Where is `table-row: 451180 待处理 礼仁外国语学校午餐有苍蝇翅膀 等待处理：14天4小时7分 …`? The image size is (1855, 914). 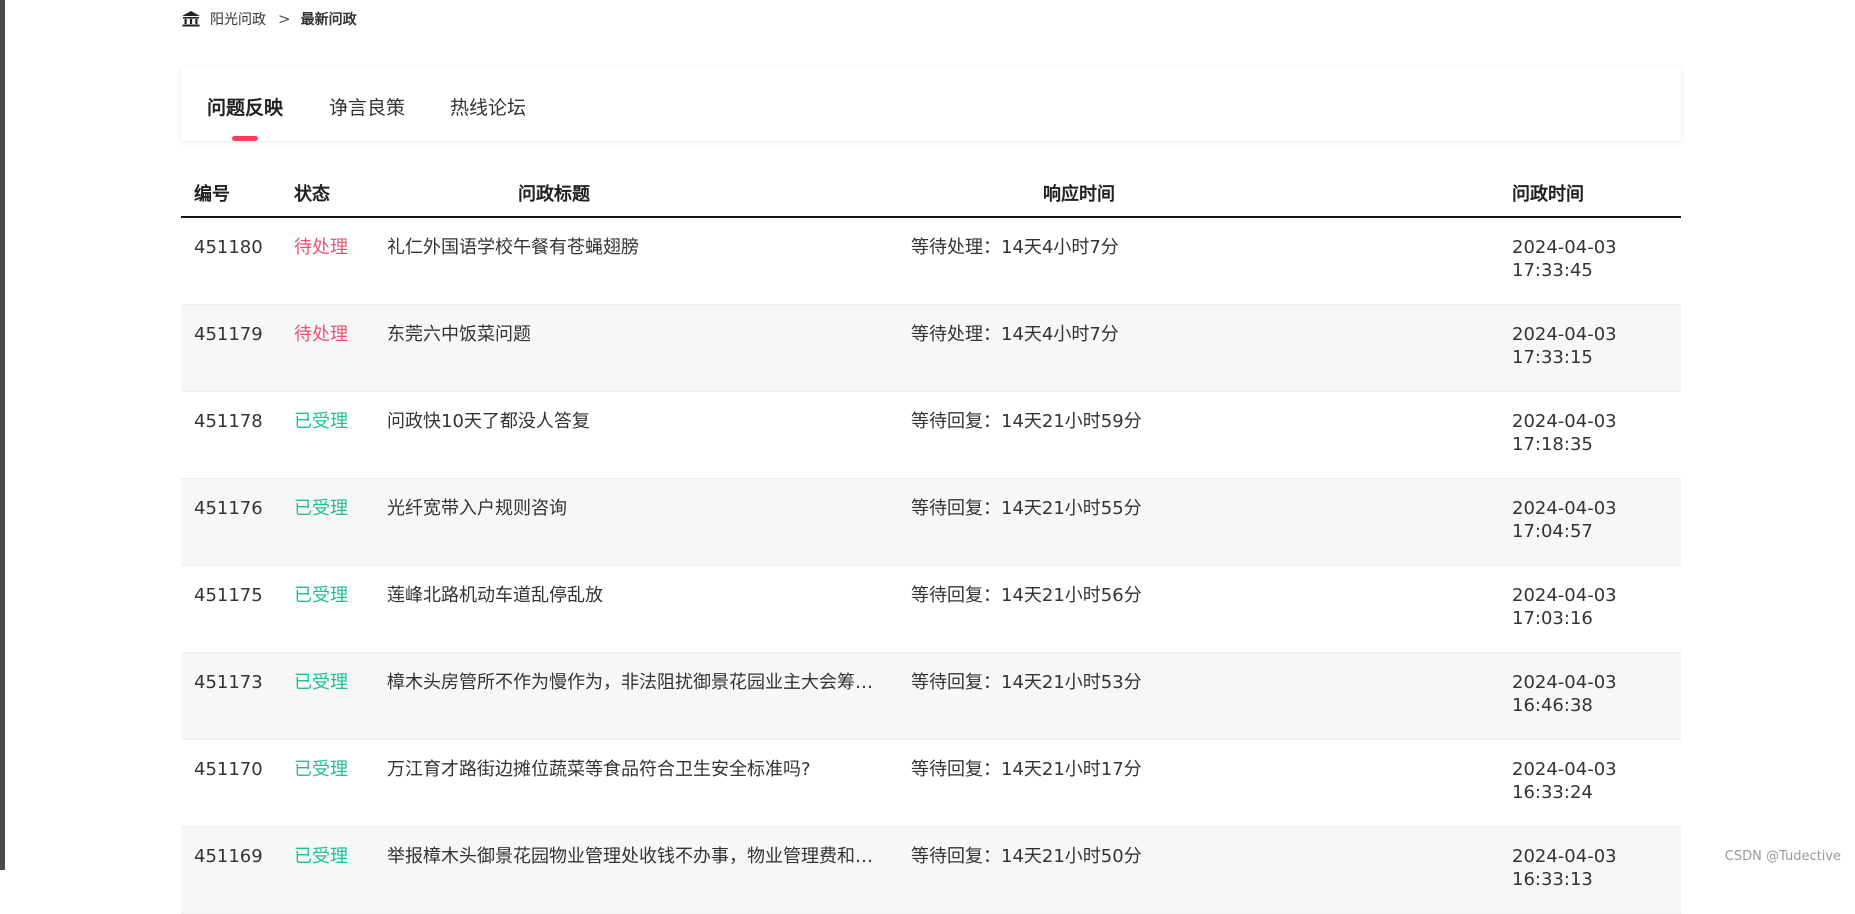
table-row: 451180 待处理 礼仁外国语学校午餐有苍蝇翅膀 等待处理：14天4小时7分 … is located at coordinates (931, 261).